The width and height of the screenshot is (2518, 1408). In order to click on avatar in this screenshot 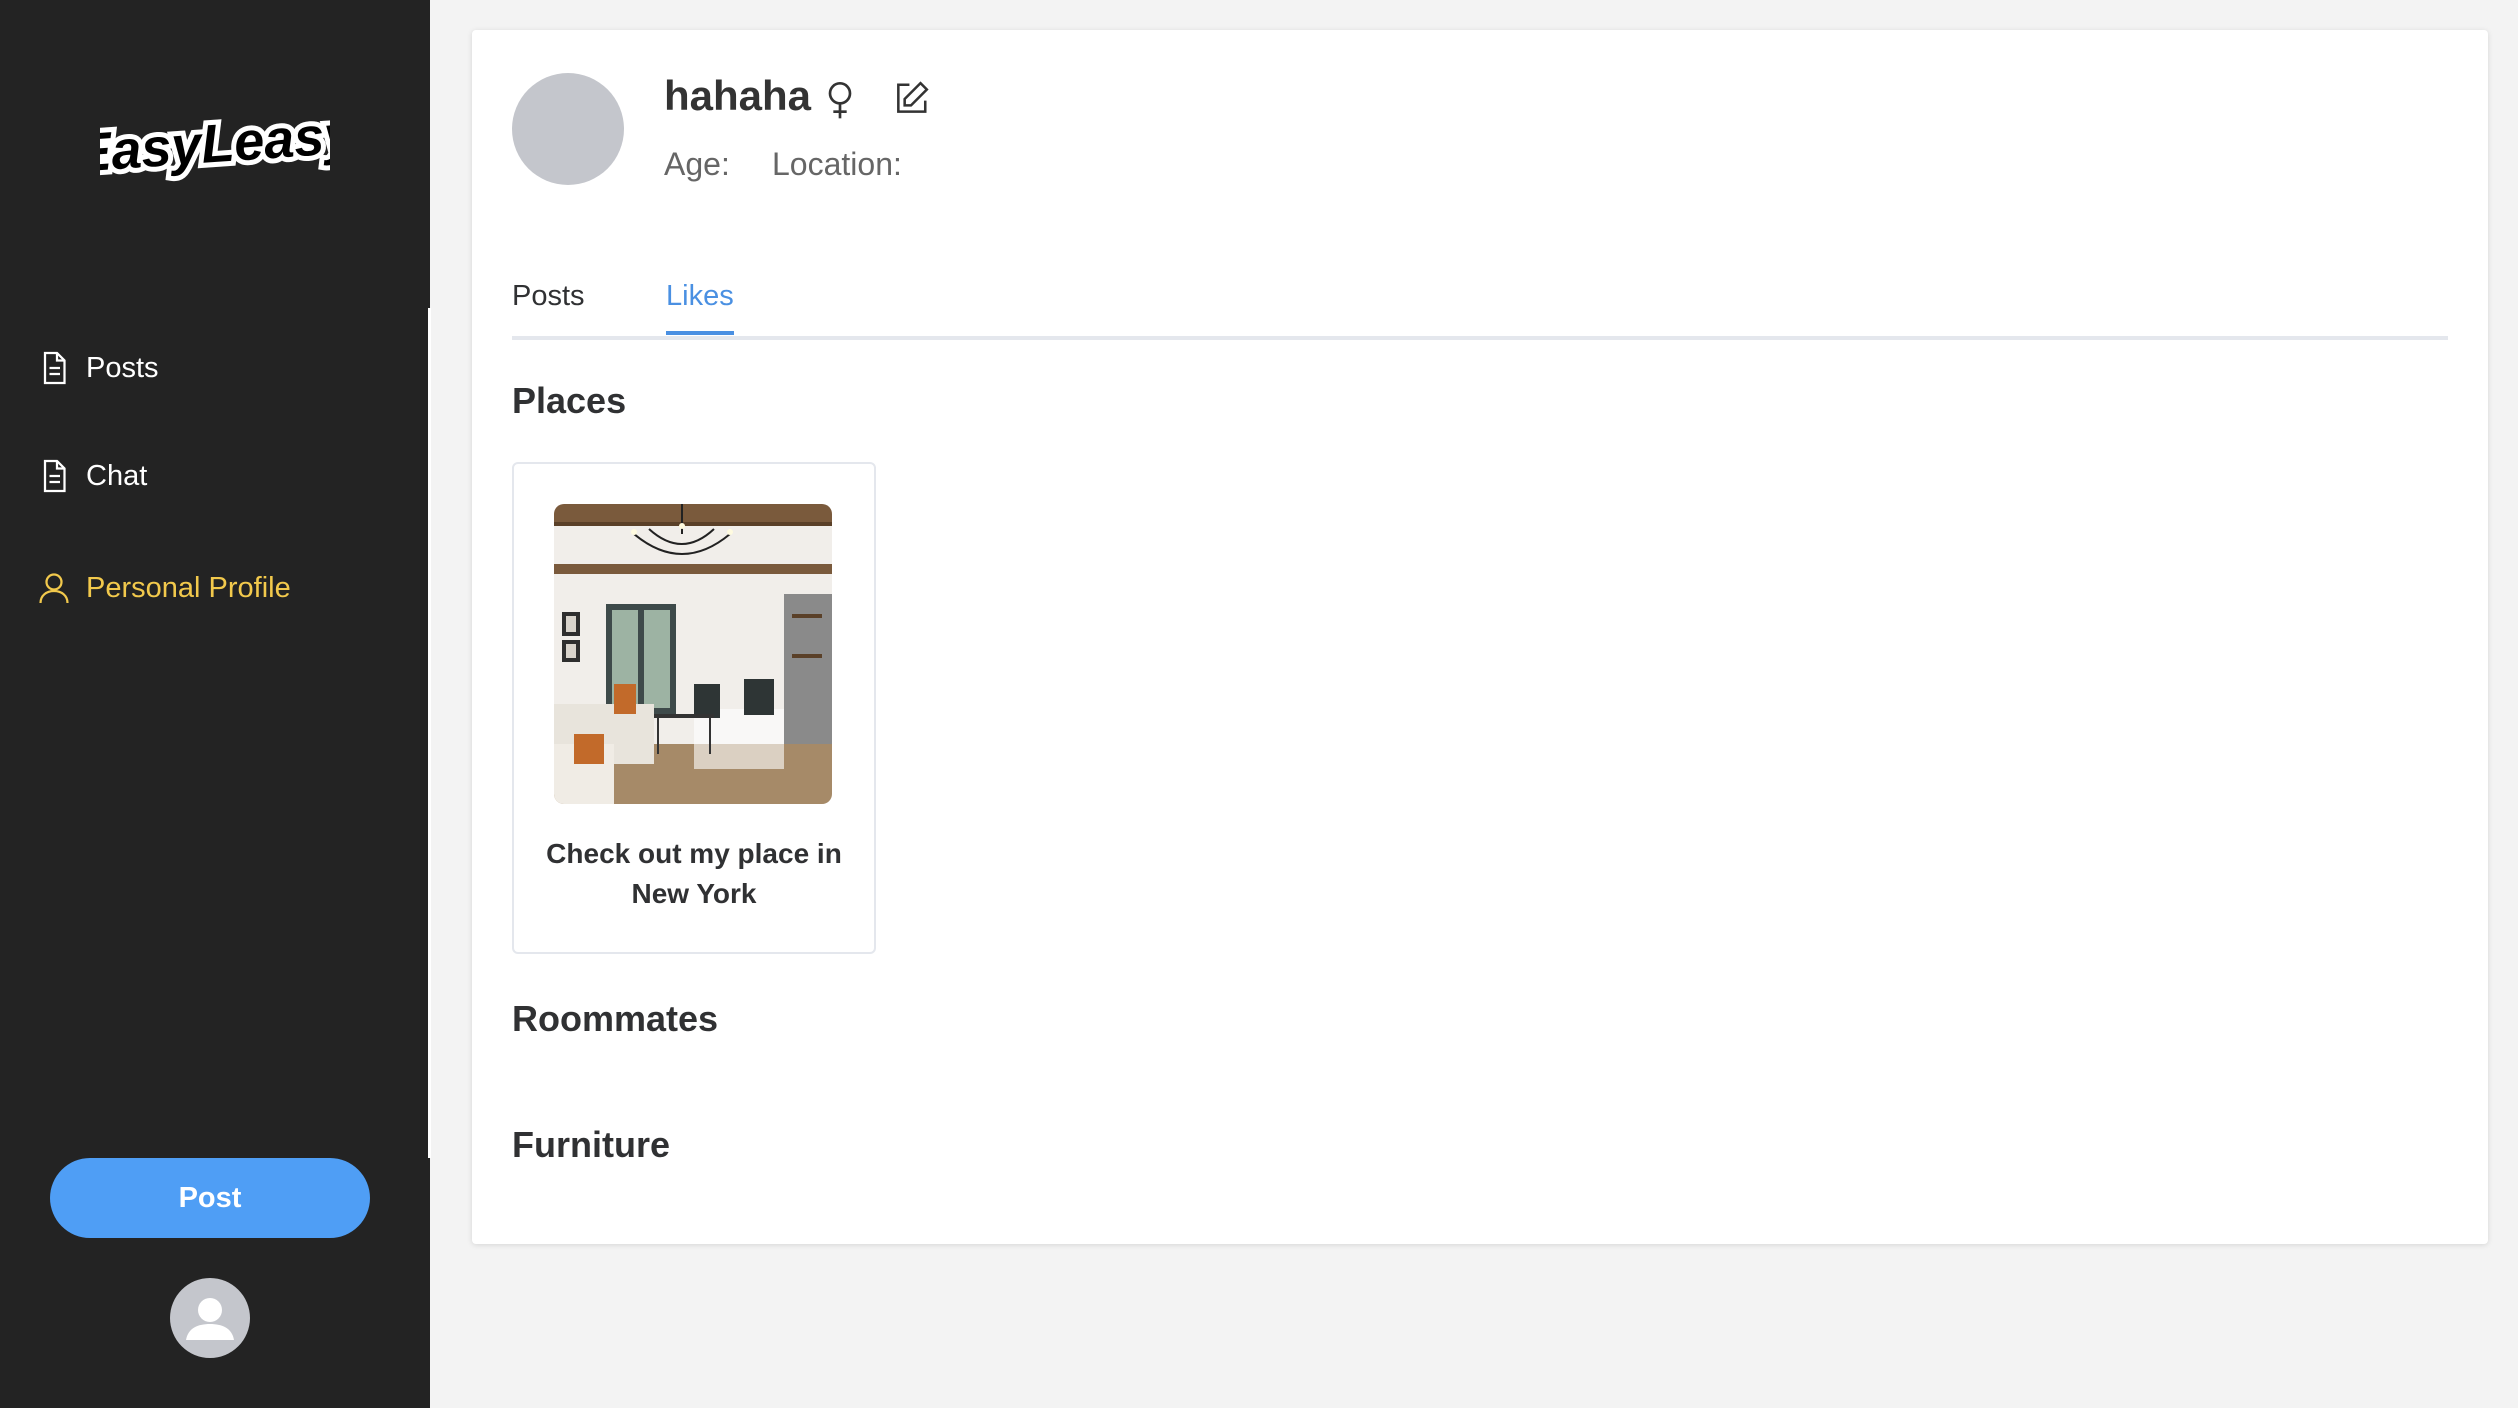, I will do `click(210, 1318)`.